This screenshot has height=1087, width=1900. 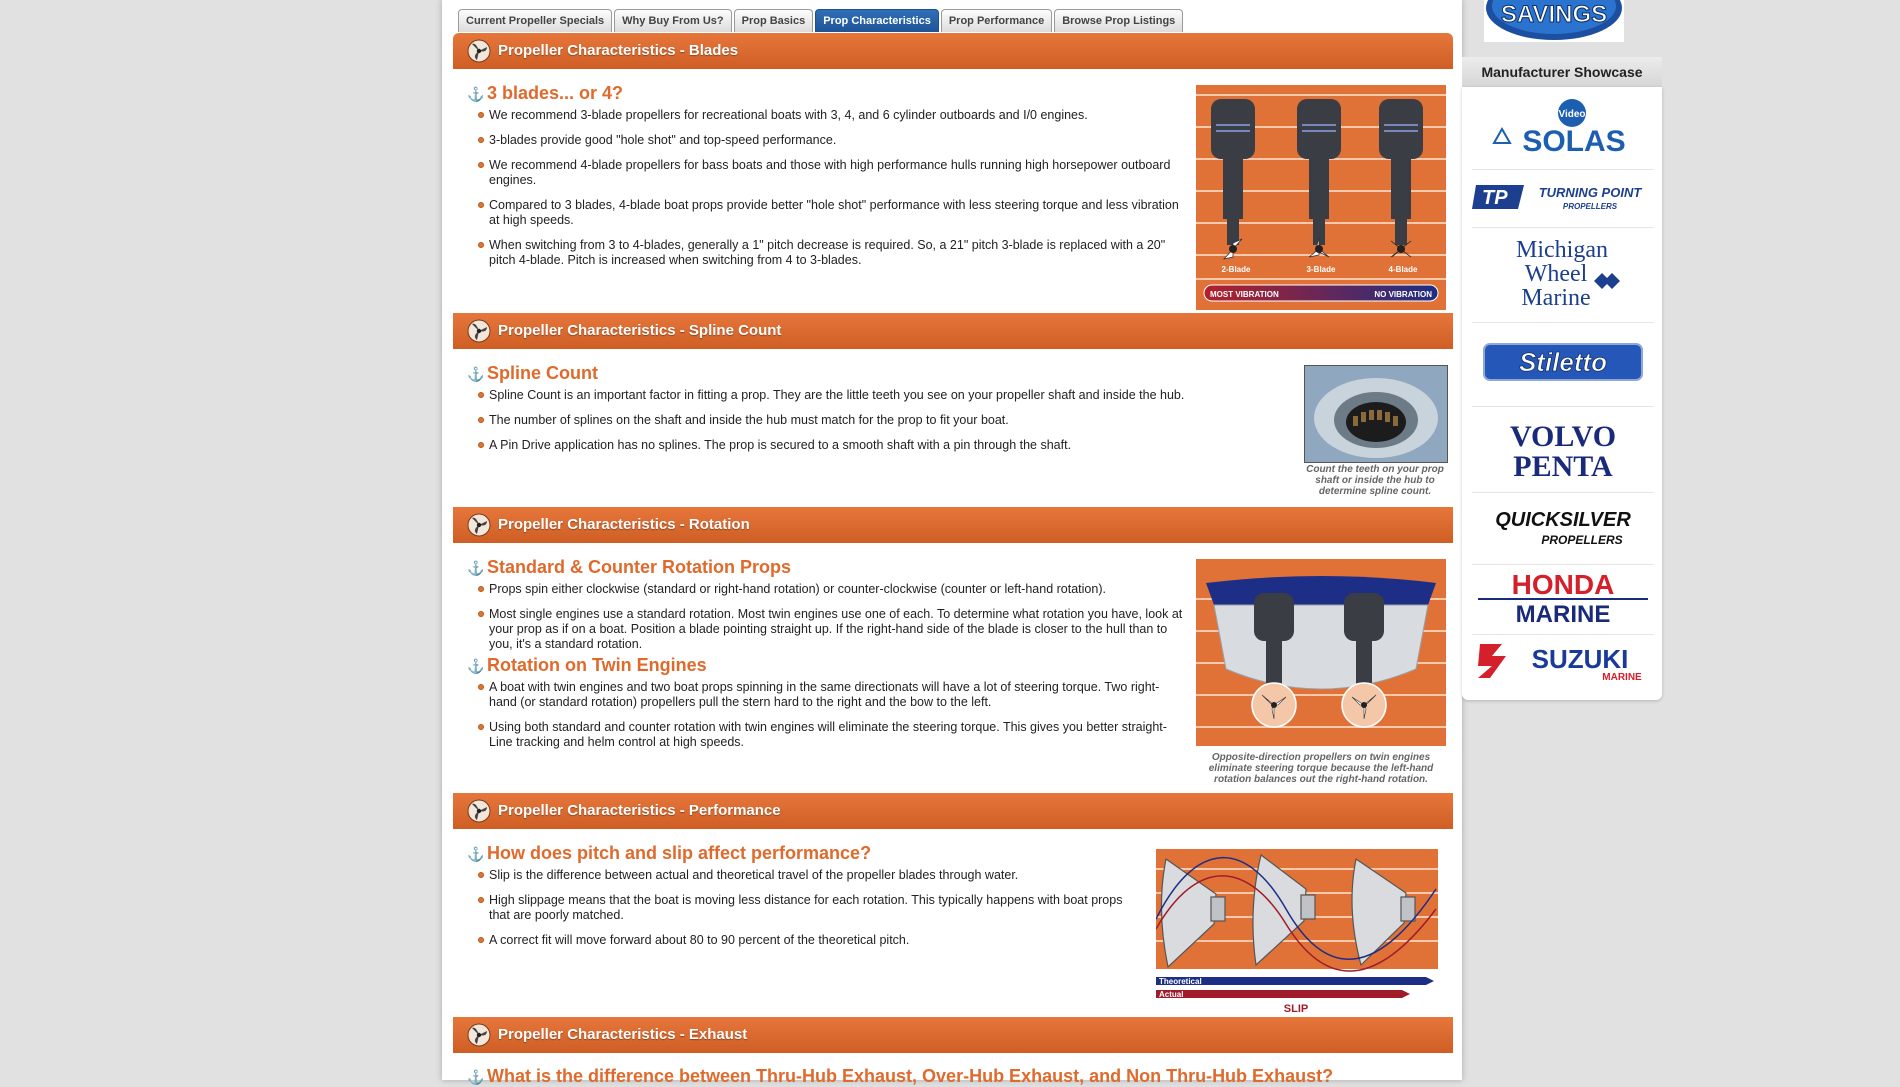 I want to click on michigan-line-2: Wheel, so click(x=1556, y=274).